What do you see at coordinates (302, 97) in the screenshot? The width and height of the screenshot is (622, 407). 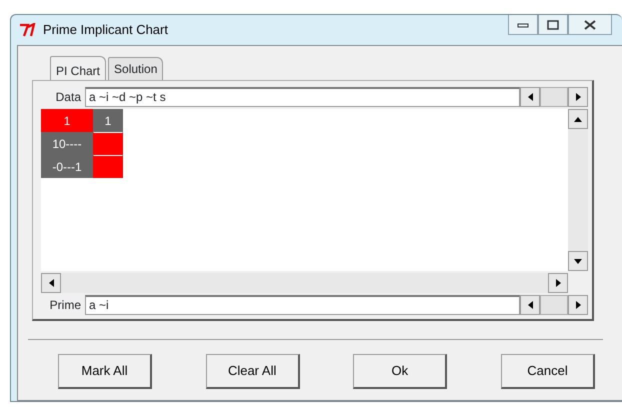 I see `data-field: a ~i ~d ~p ~t s` at bounding box center [302, 97].